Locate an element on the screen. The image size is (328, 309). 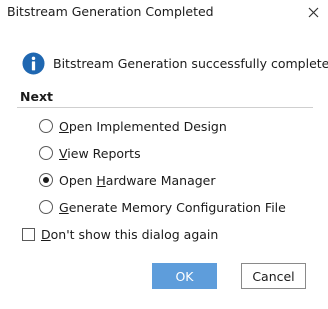
dialog-title: Bitstream Generation Completed is located at coordinates (110, 11).